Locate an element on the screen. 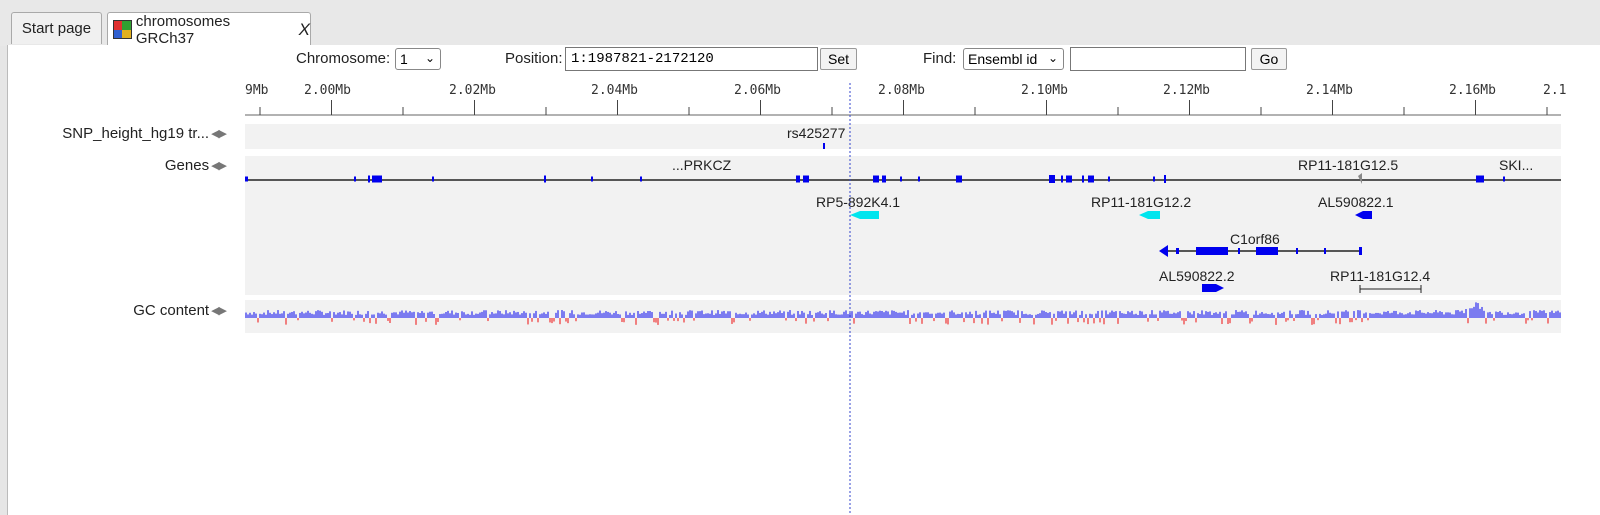 The width and height of the screenshot is (1600, 515). gene-label: RP5-892K4.1 is located at coordinates (858, 202).